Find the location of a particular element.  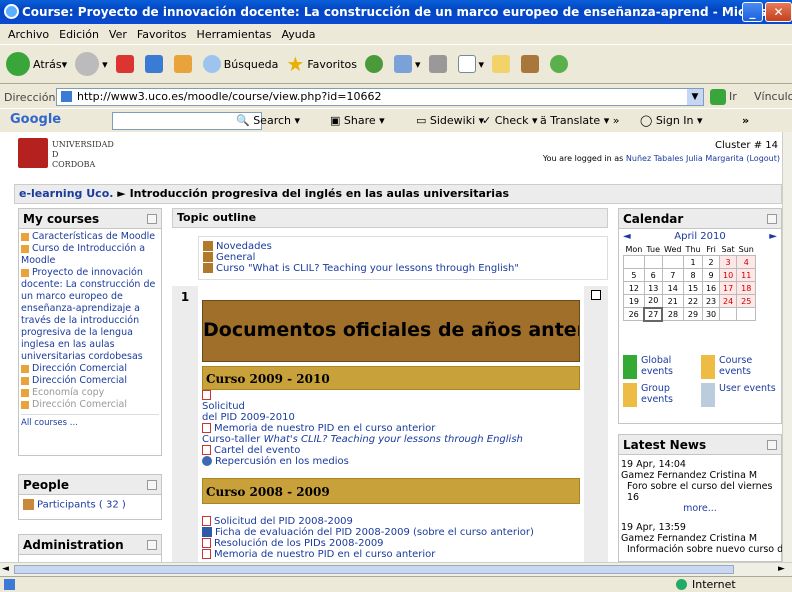

course-events-key: Course events is located at coordinates (740, 367).